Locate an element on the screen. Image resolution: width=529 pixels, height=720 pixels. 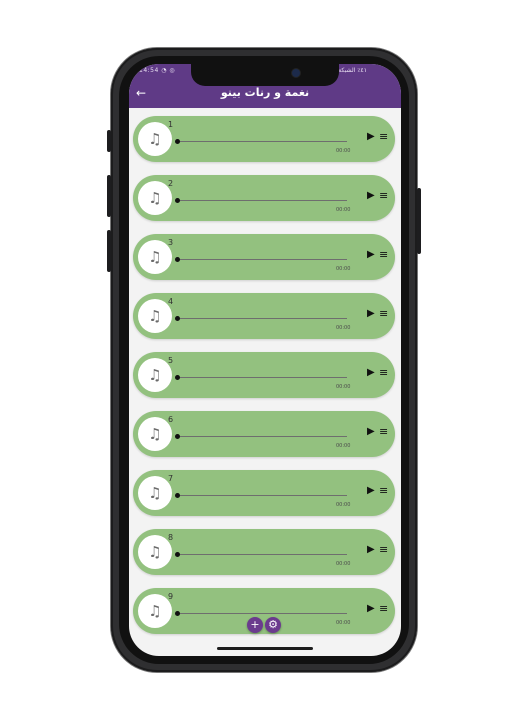
phone-volume-up is located at coordinates (109, 196).